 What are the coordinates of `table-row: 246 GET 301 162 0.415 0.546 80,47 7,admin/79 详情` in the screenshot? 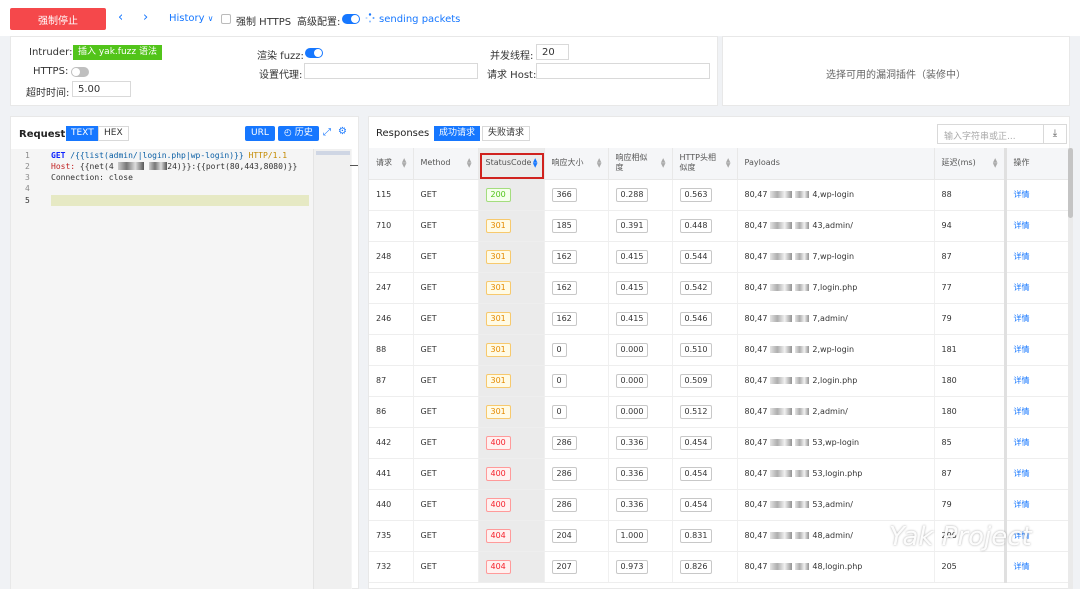 It's located at (719, 319).